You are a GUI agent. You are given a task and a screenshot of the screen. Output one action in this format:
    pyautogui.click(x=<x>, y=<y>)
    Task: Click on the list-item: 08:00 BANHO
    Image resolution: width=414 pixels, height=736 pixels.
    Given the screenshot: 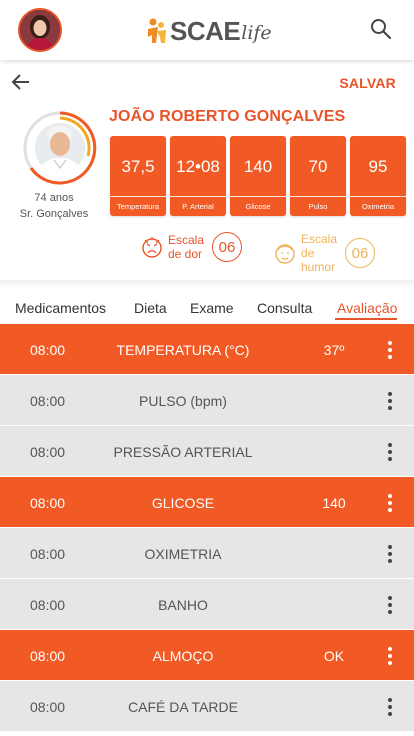 What is the action you would take?
    pyautogui.click(x=207, y=604)
    